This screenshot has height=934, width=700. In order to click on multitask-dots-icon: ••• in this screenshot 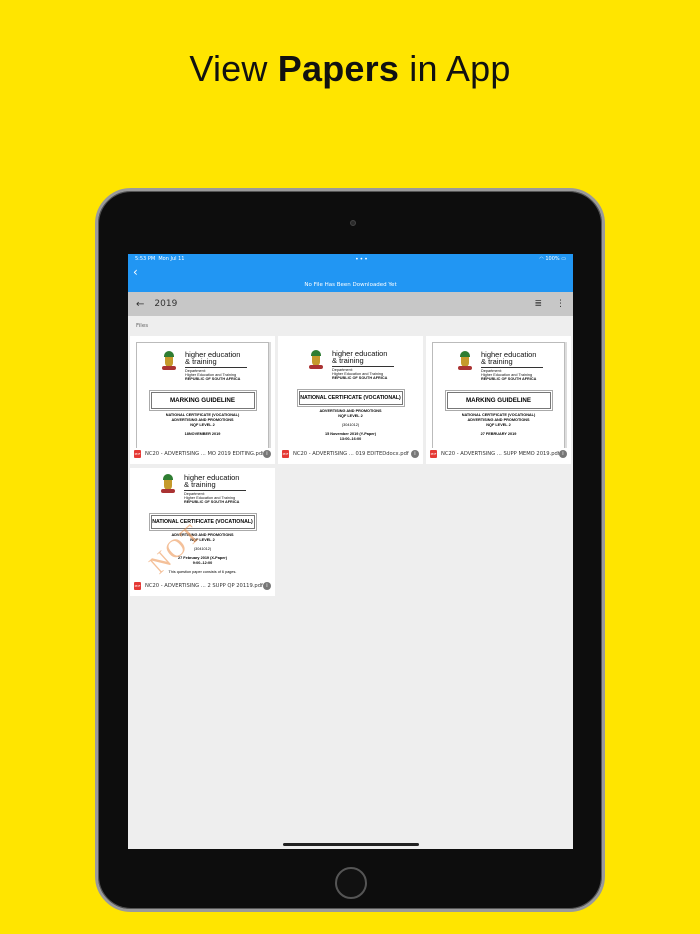, I will do `click(362, 259)`.